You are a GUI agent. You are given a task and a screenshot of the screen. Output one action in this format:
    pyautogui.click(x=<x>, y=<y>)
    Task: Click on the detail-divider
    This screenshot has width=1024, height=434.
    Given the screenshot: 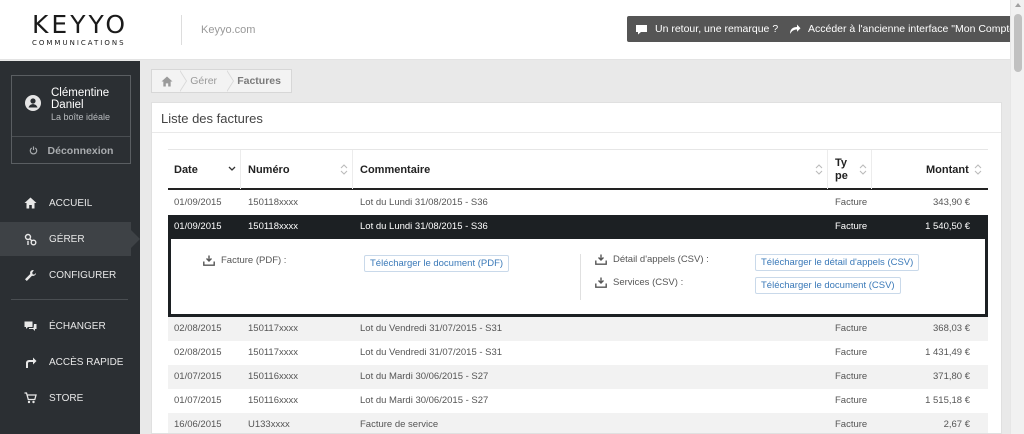 What is the action you would take?
    pyautogui.click(x=580, y=277)
    